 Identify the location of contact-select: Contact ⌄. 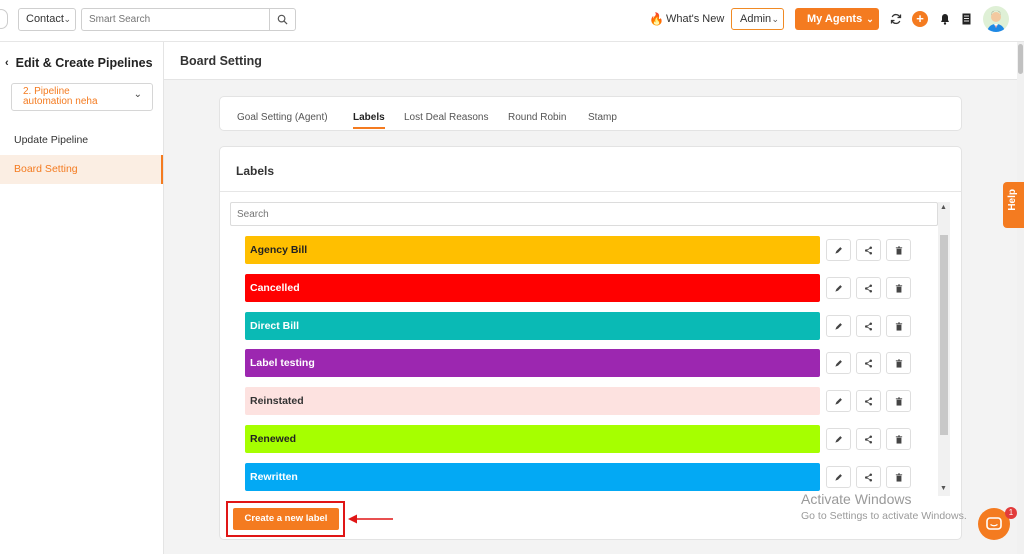
(47, 19).